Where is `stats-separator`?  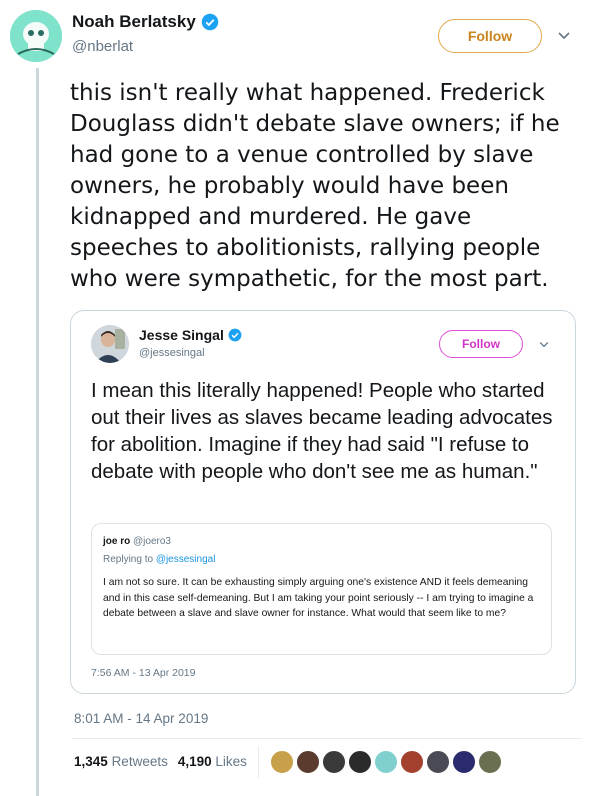 stats-separator is located at coordinates (258, 762).